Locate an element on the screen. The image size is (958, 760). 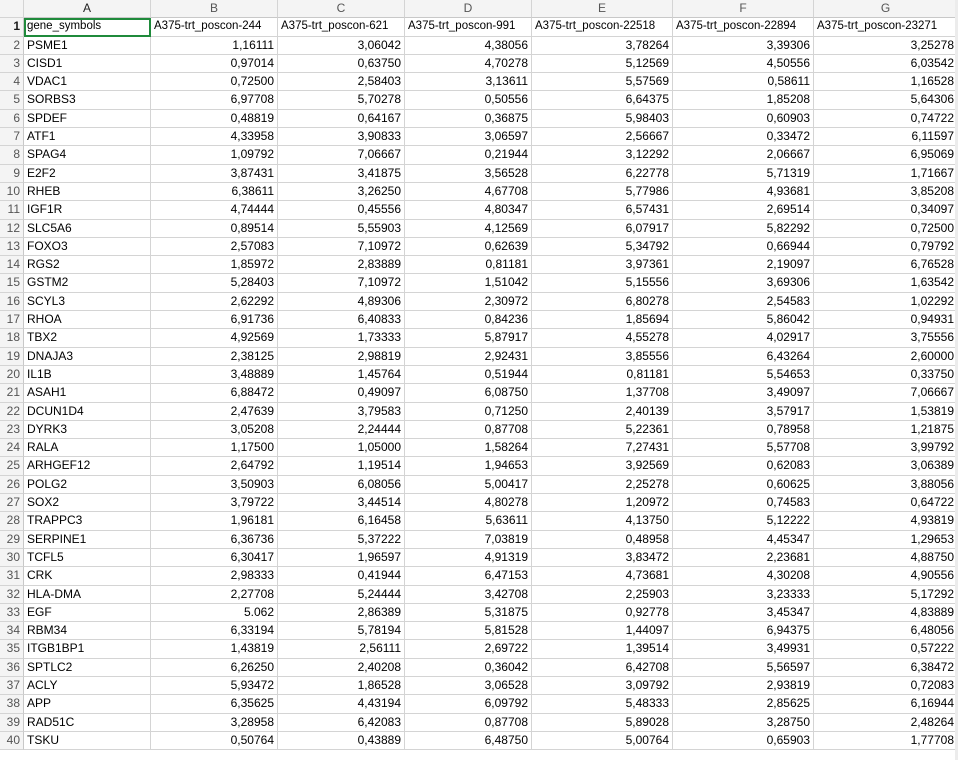
value-cell: 6,26250 is located at coordinates (214, 667).